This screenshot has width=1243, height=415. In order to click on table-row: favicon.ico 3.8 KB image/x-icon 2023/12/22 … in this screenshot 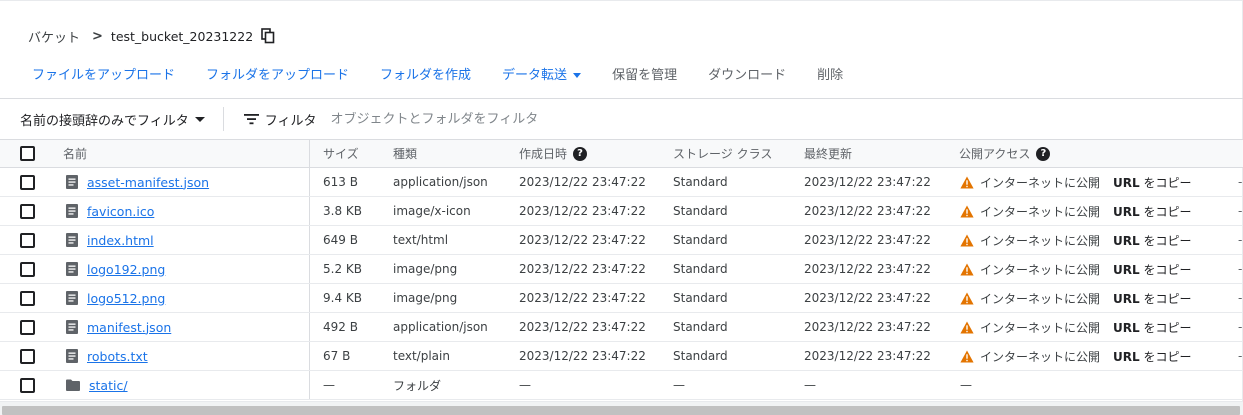, I will do `click(621, 211)`.